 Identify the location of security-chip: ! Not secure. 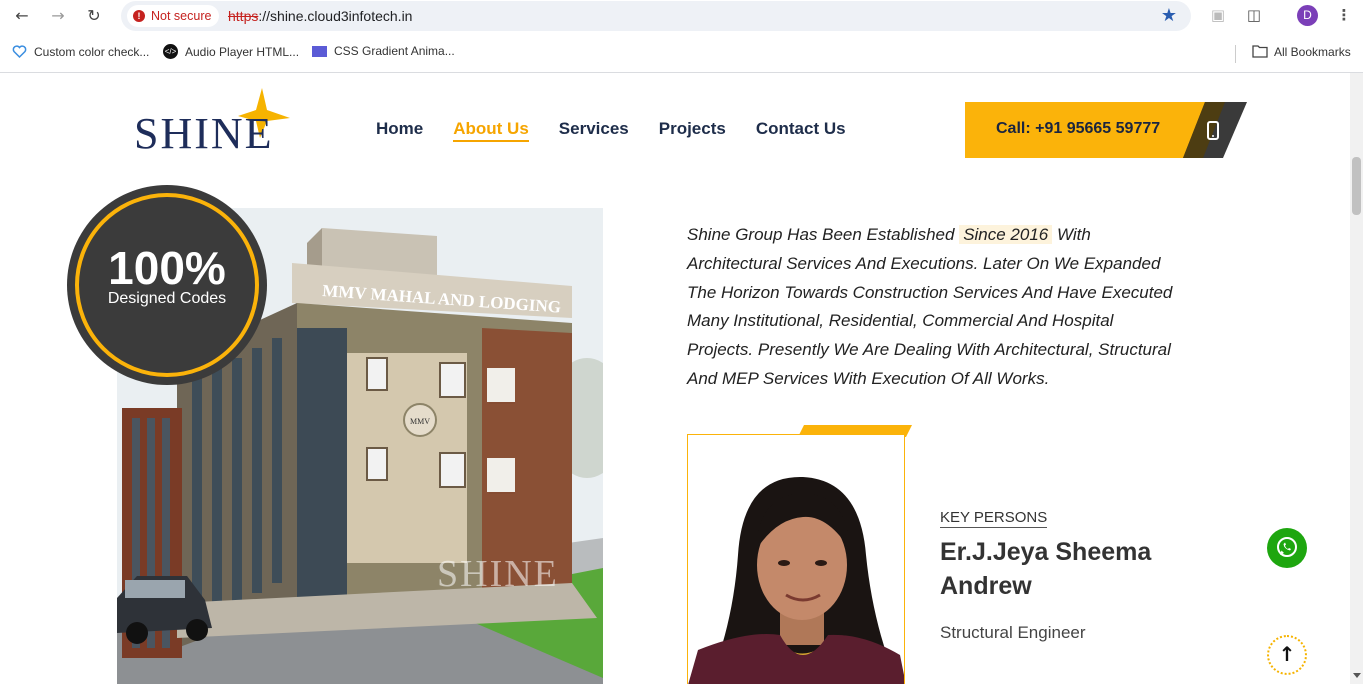
(173, 16).